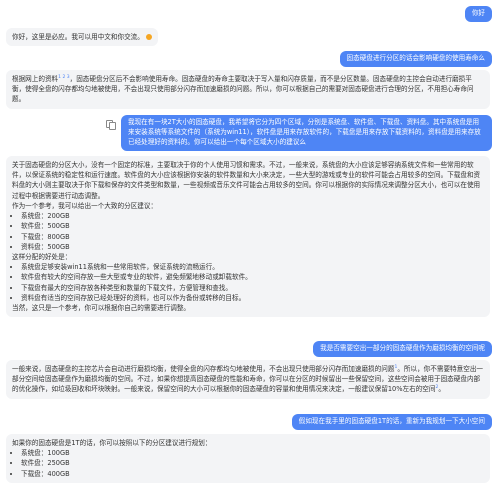  Describe the element at coordinates (252, 216) in the screenshot. I see `list-item: 系统盘：200GB` at that location.